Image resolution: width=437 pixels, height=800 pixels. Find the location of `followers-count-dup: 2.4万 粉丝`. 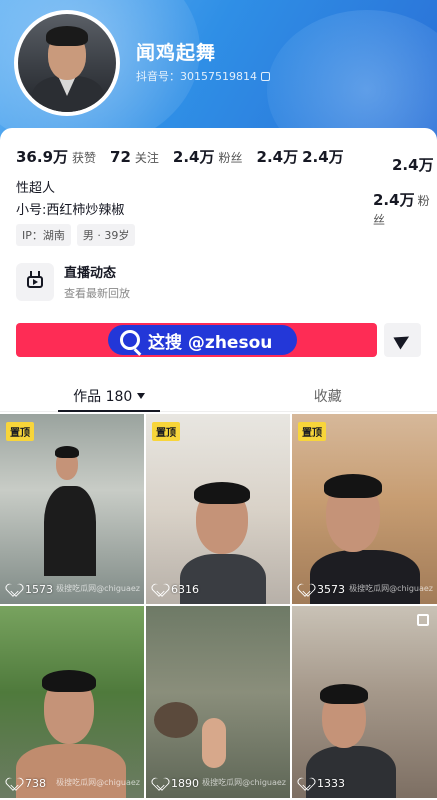

followers-count-dup: 2.4万 粉丝 is located at coordinates (405, 208).